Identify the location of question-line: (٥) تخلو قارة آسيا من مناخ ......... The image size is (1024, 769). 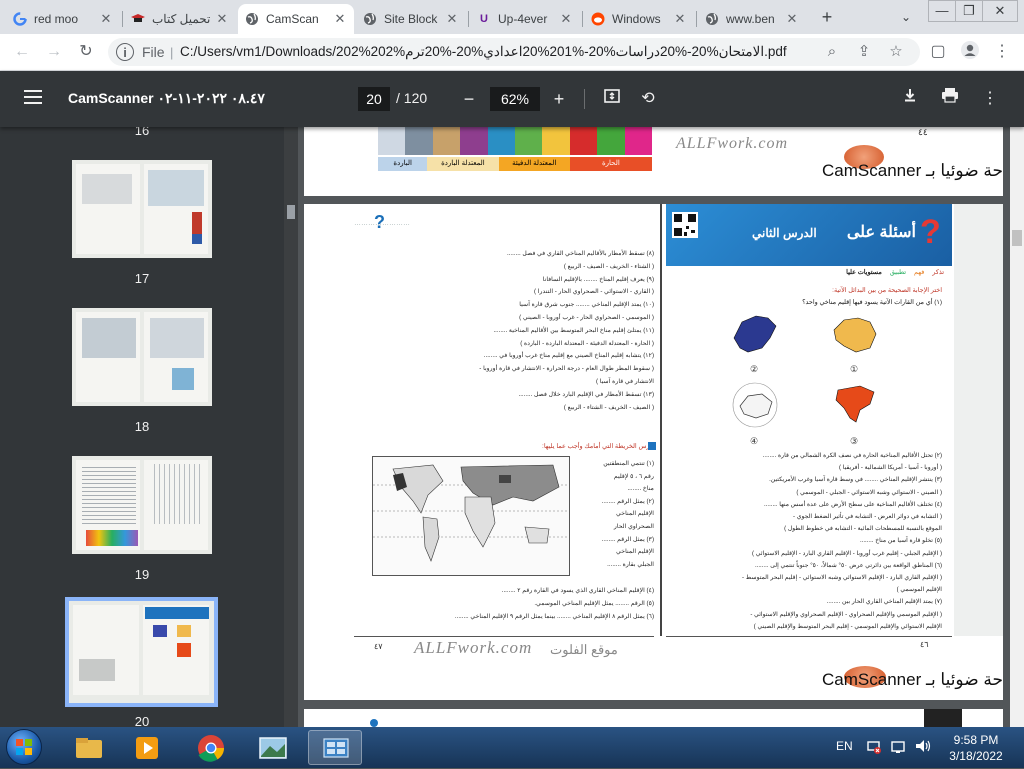
(900, 541).